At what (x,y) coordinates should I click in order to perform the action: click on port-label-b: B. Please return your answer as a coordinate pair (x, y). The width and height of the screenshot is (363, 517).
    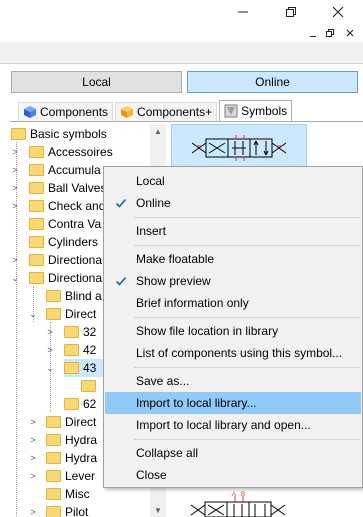
    Looking at the image, I should click on (243, 495).